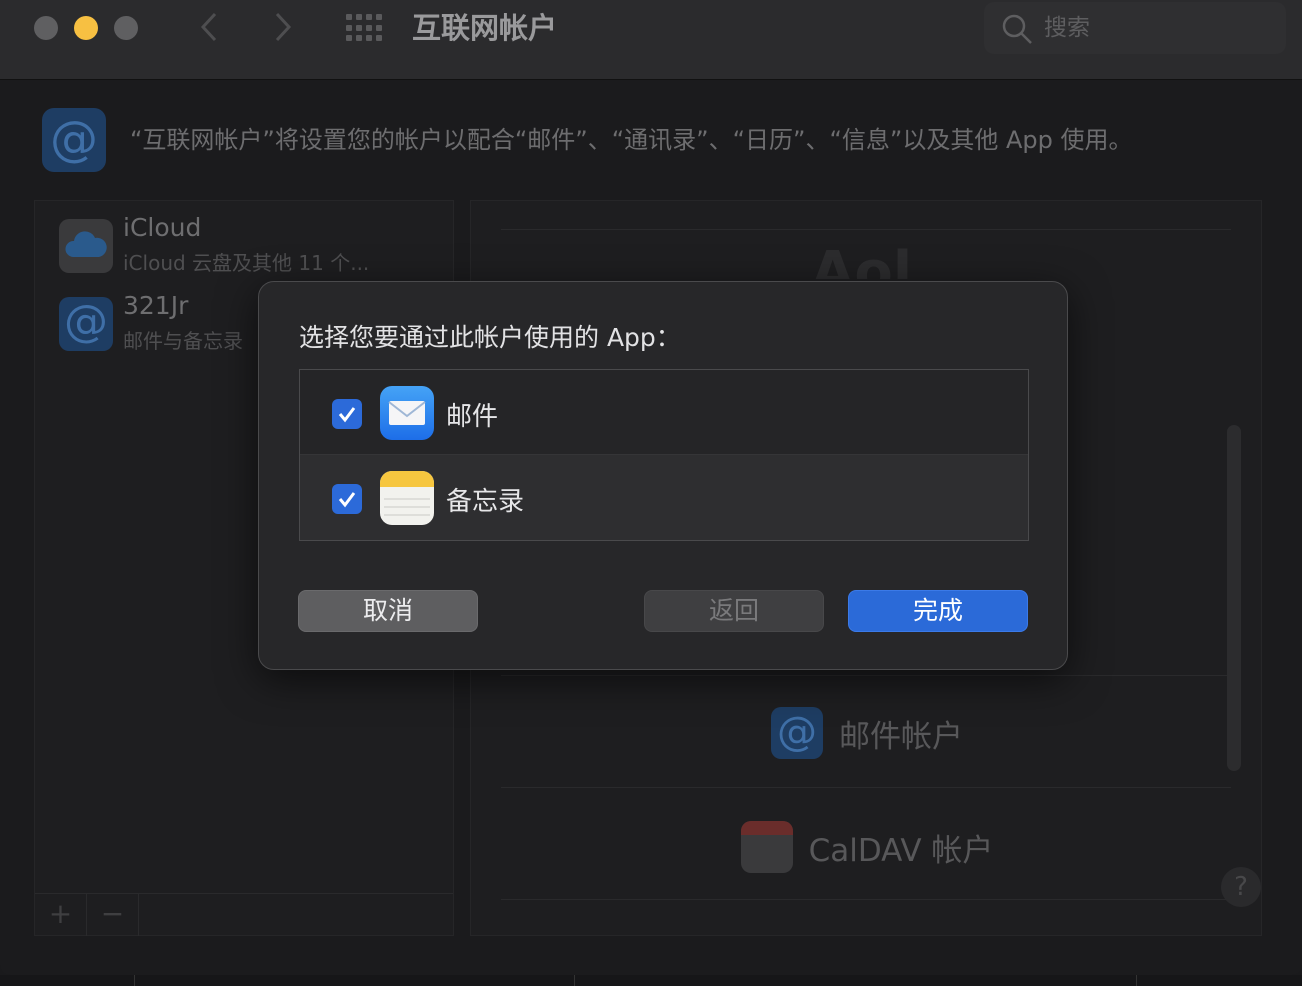 The image size is (1302, 986). What do you see at coordinates (1159, 28) in the screenshot?
I see `search-input` at bounding box center [1159, 28].